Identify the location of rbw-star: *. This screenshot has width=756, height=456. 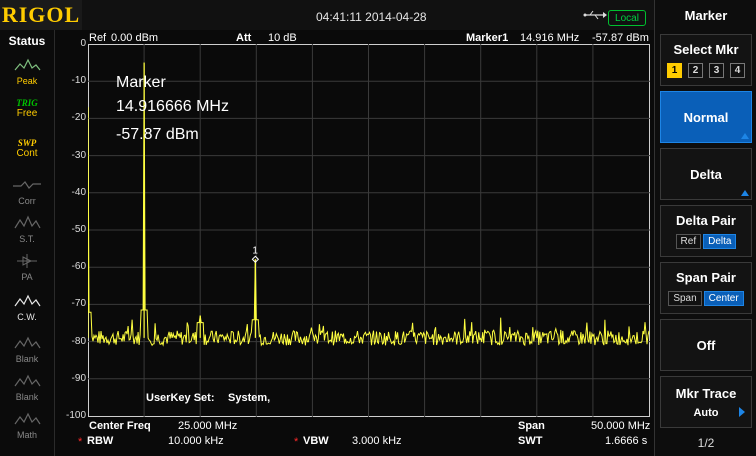
(80, 442).